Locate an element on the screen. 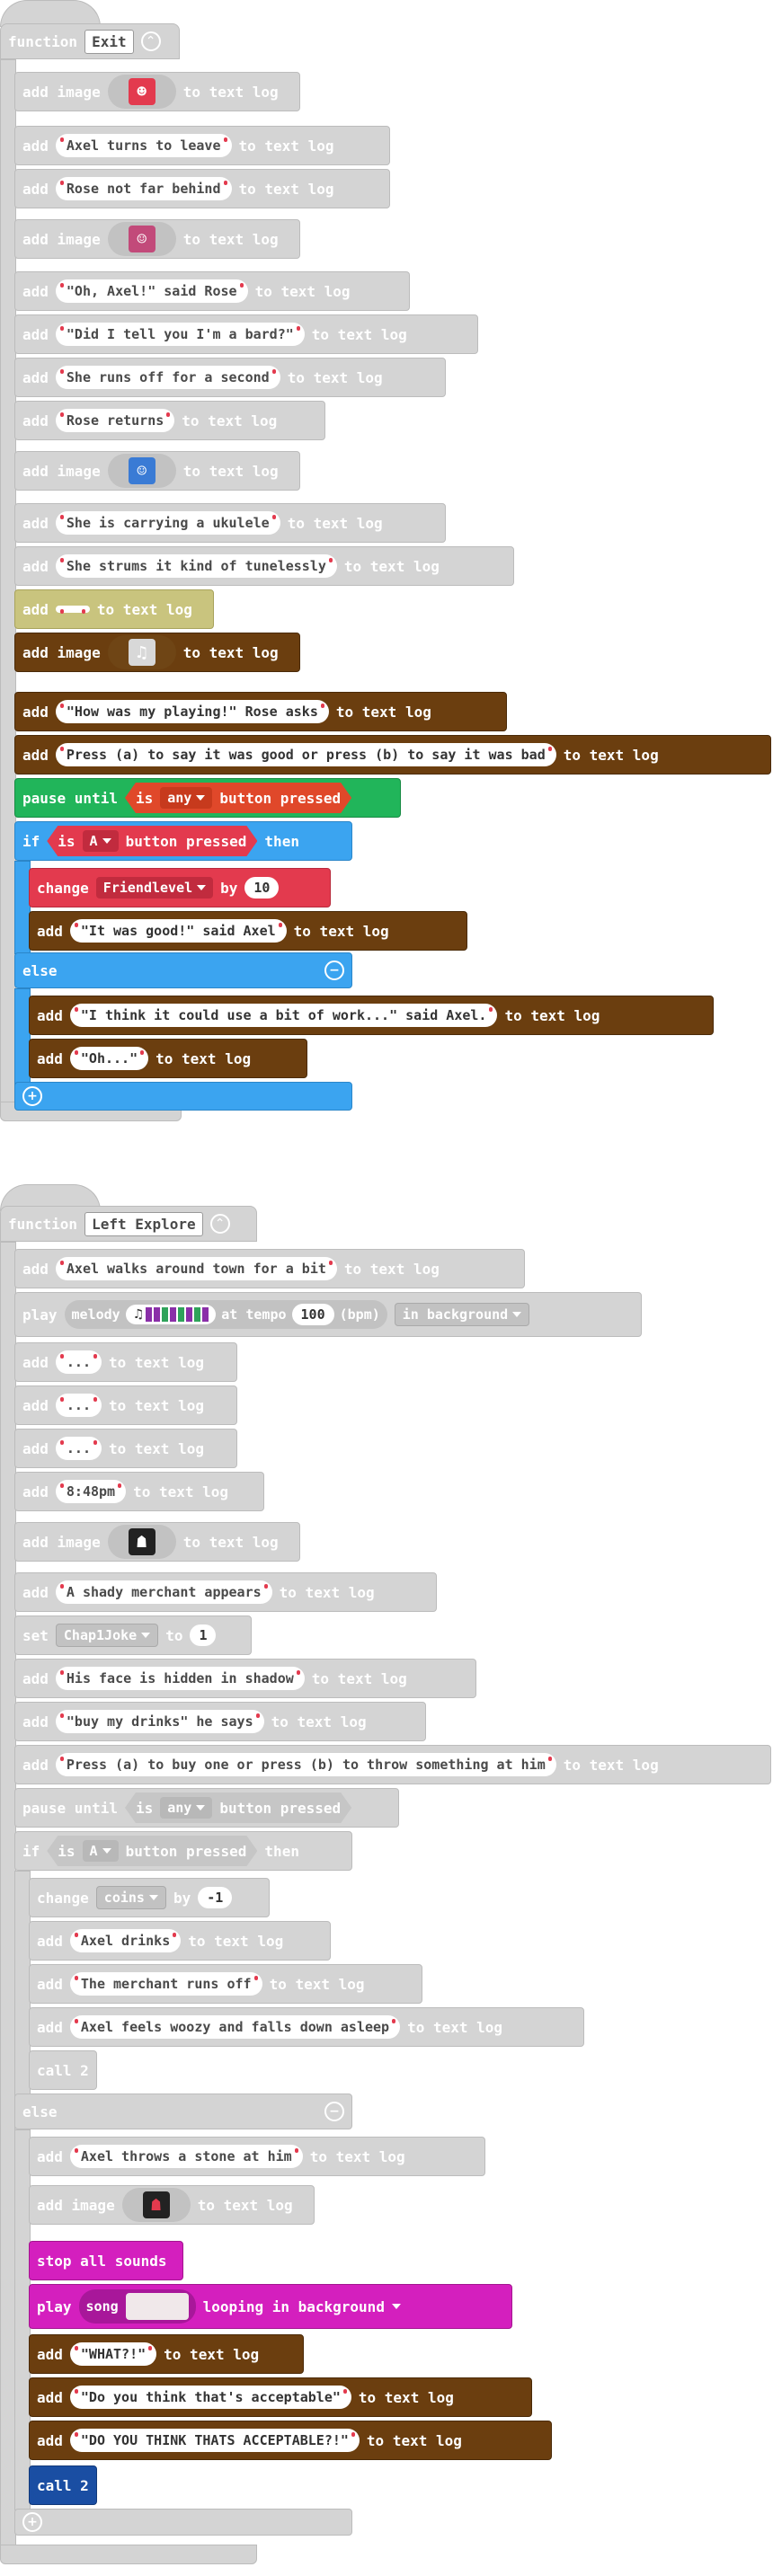 The height and width of the screenshot is (2576, 773). set-variable-block: set Chap1Joke to 1 is located at coordinates (133, 1635).